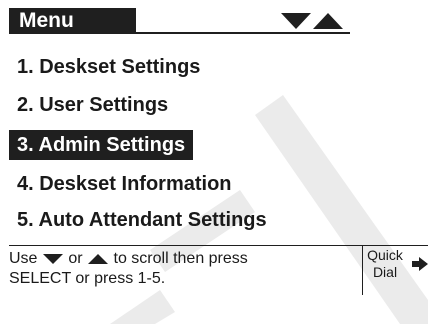  I want to click on menu-item-deskset-information: 4. Deskset Information, so click(124, 184).